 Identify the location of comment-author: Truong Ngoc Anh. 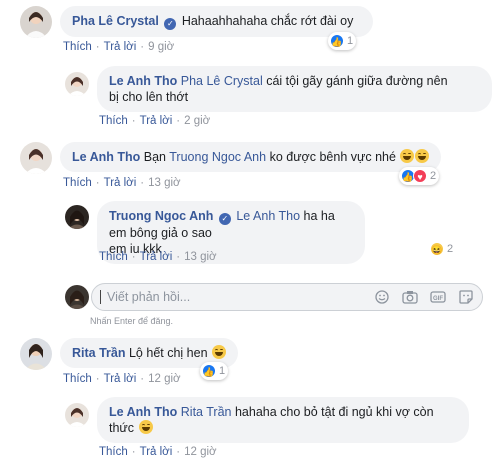
(161, 216).